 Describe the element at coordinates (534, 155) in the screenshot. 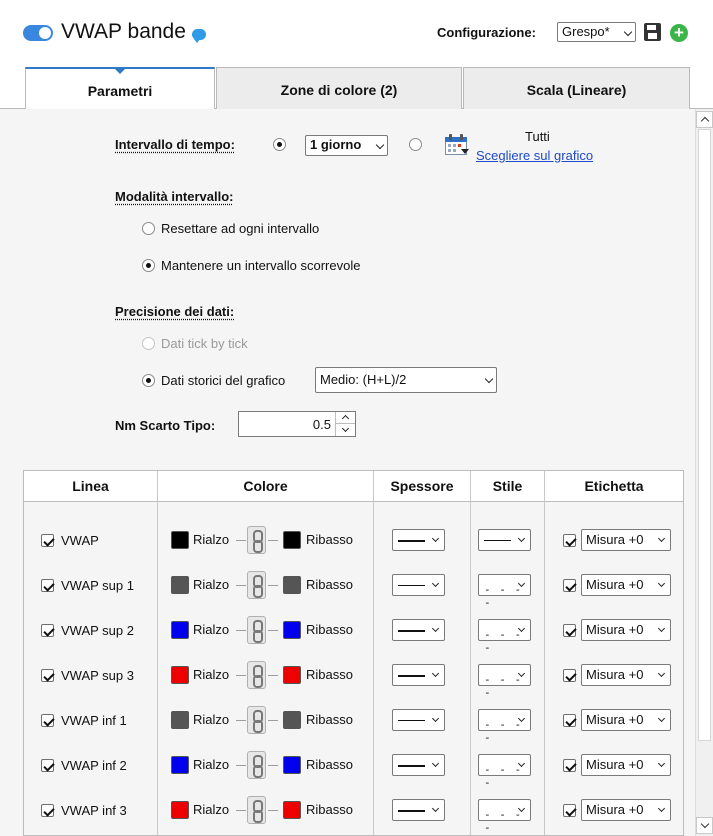

I see `choose-on-chart-link: Scegliere sul grafico` at that location.